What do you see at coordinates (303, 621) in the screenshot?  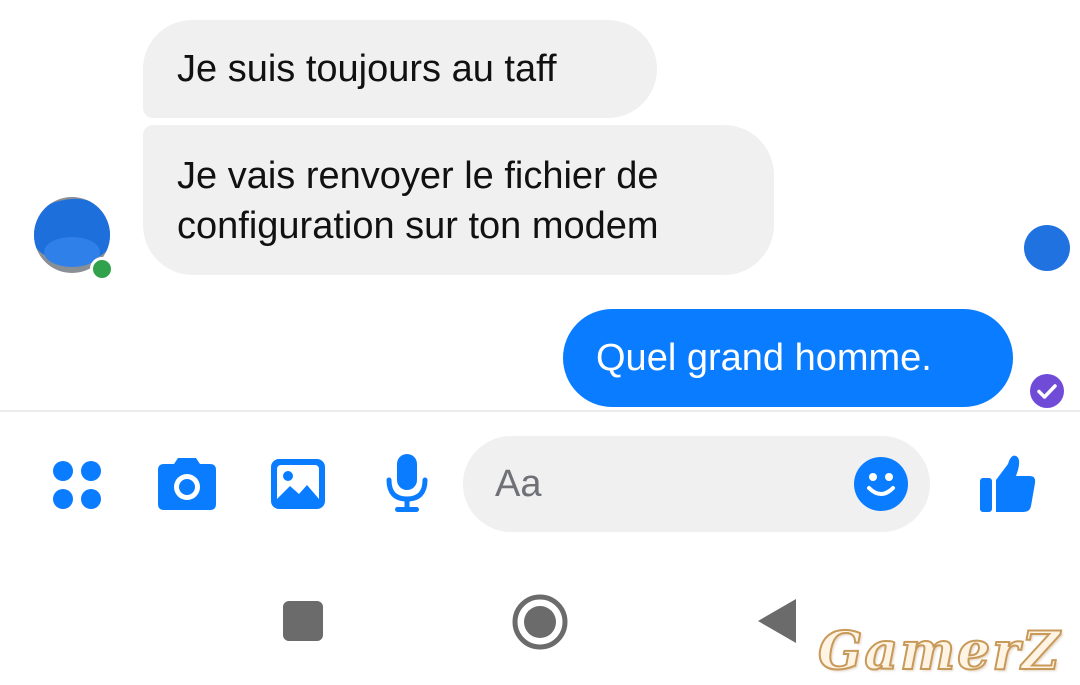 I see `recents-square-icon` at bounding box center [303, 621].